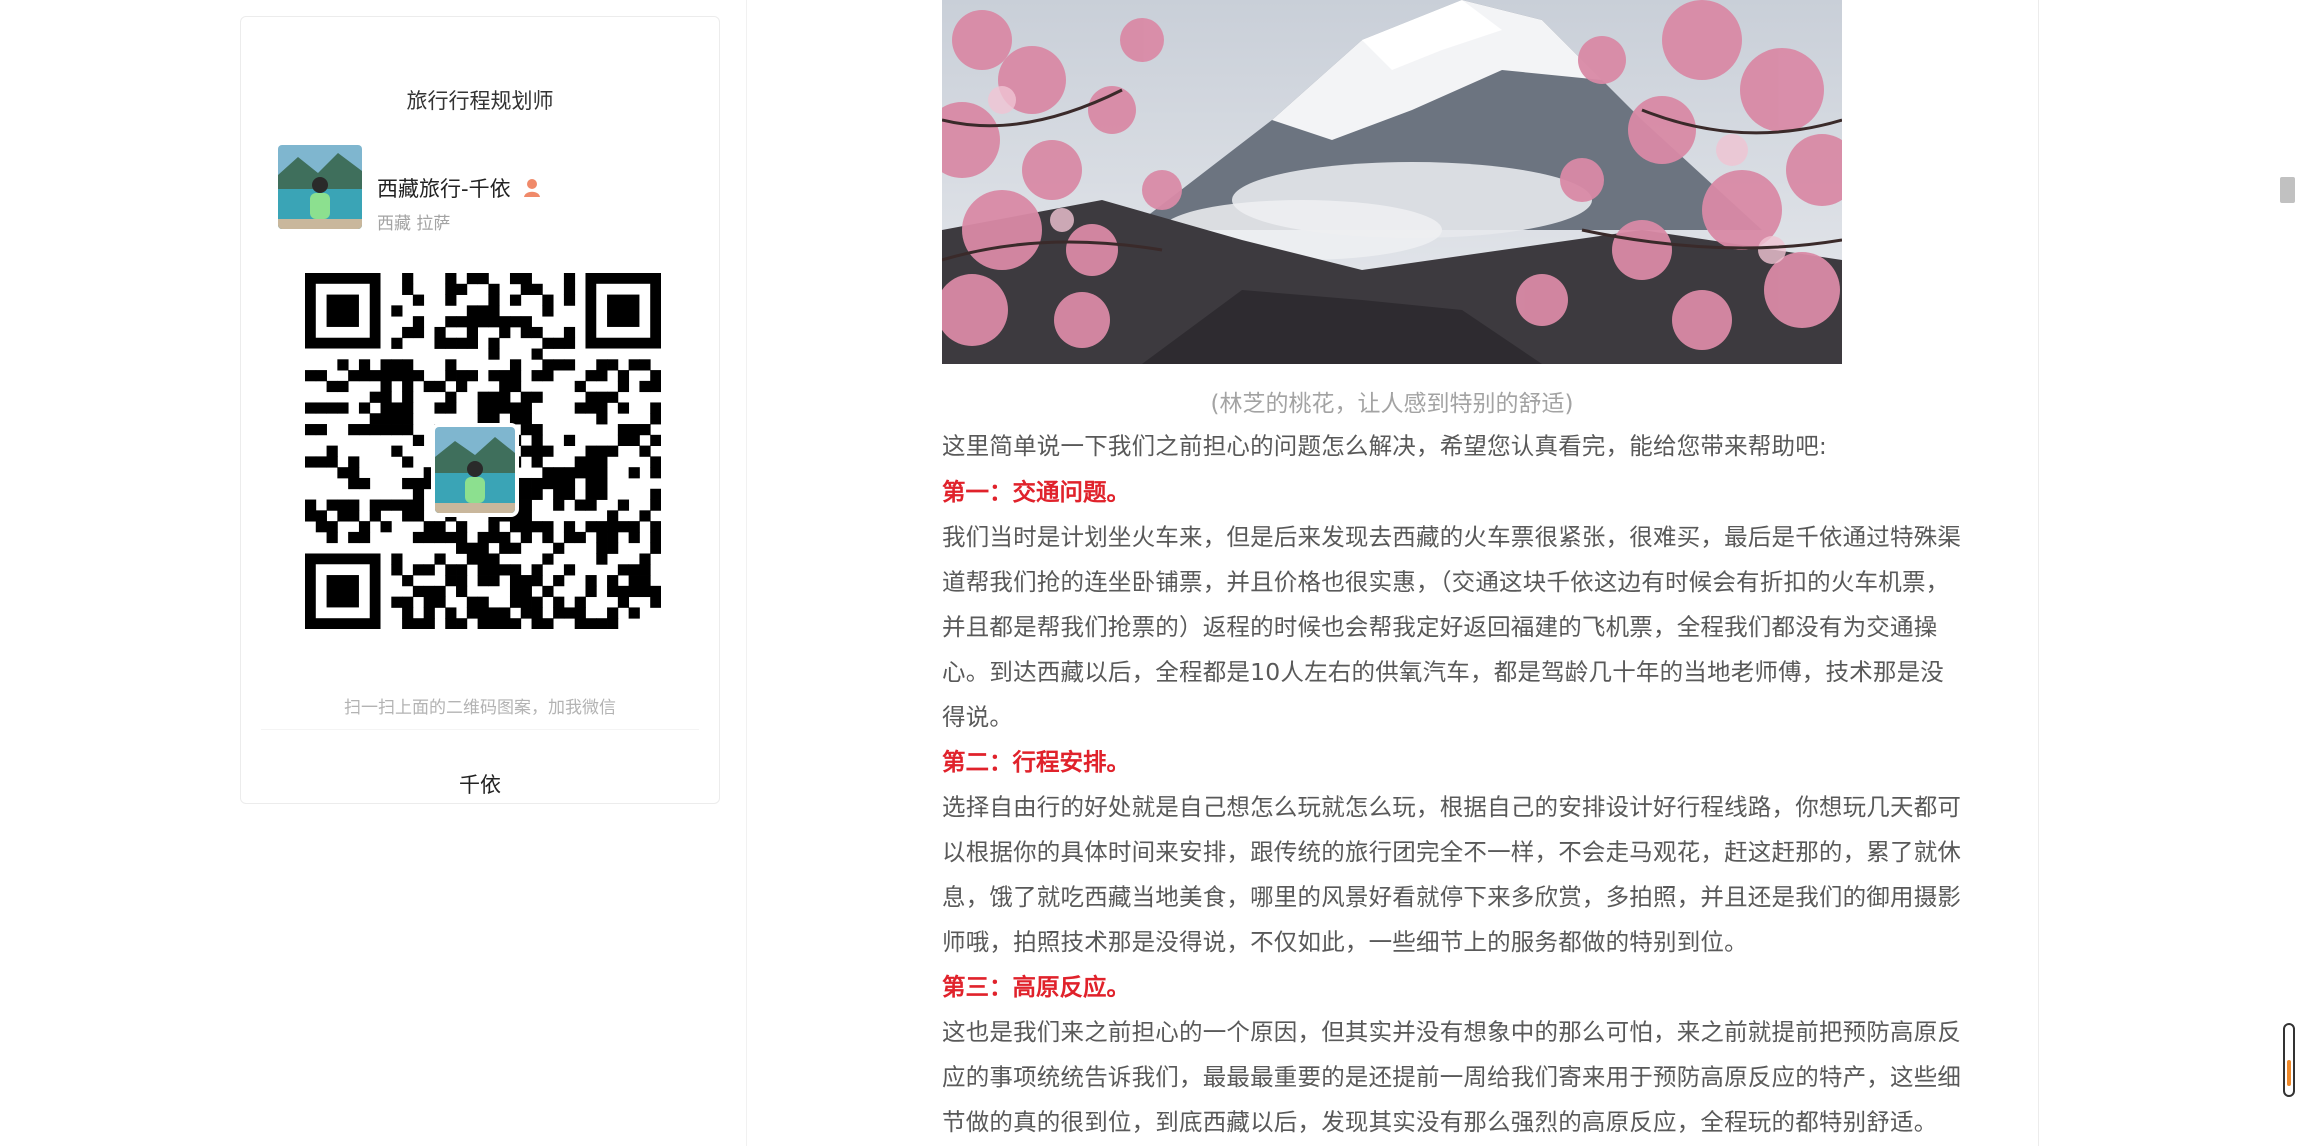  What do you see at coordinates (2289, 1060) in the screenshot?
I see `scroll-indicator-icon` at bounding box center [2289, 1060].